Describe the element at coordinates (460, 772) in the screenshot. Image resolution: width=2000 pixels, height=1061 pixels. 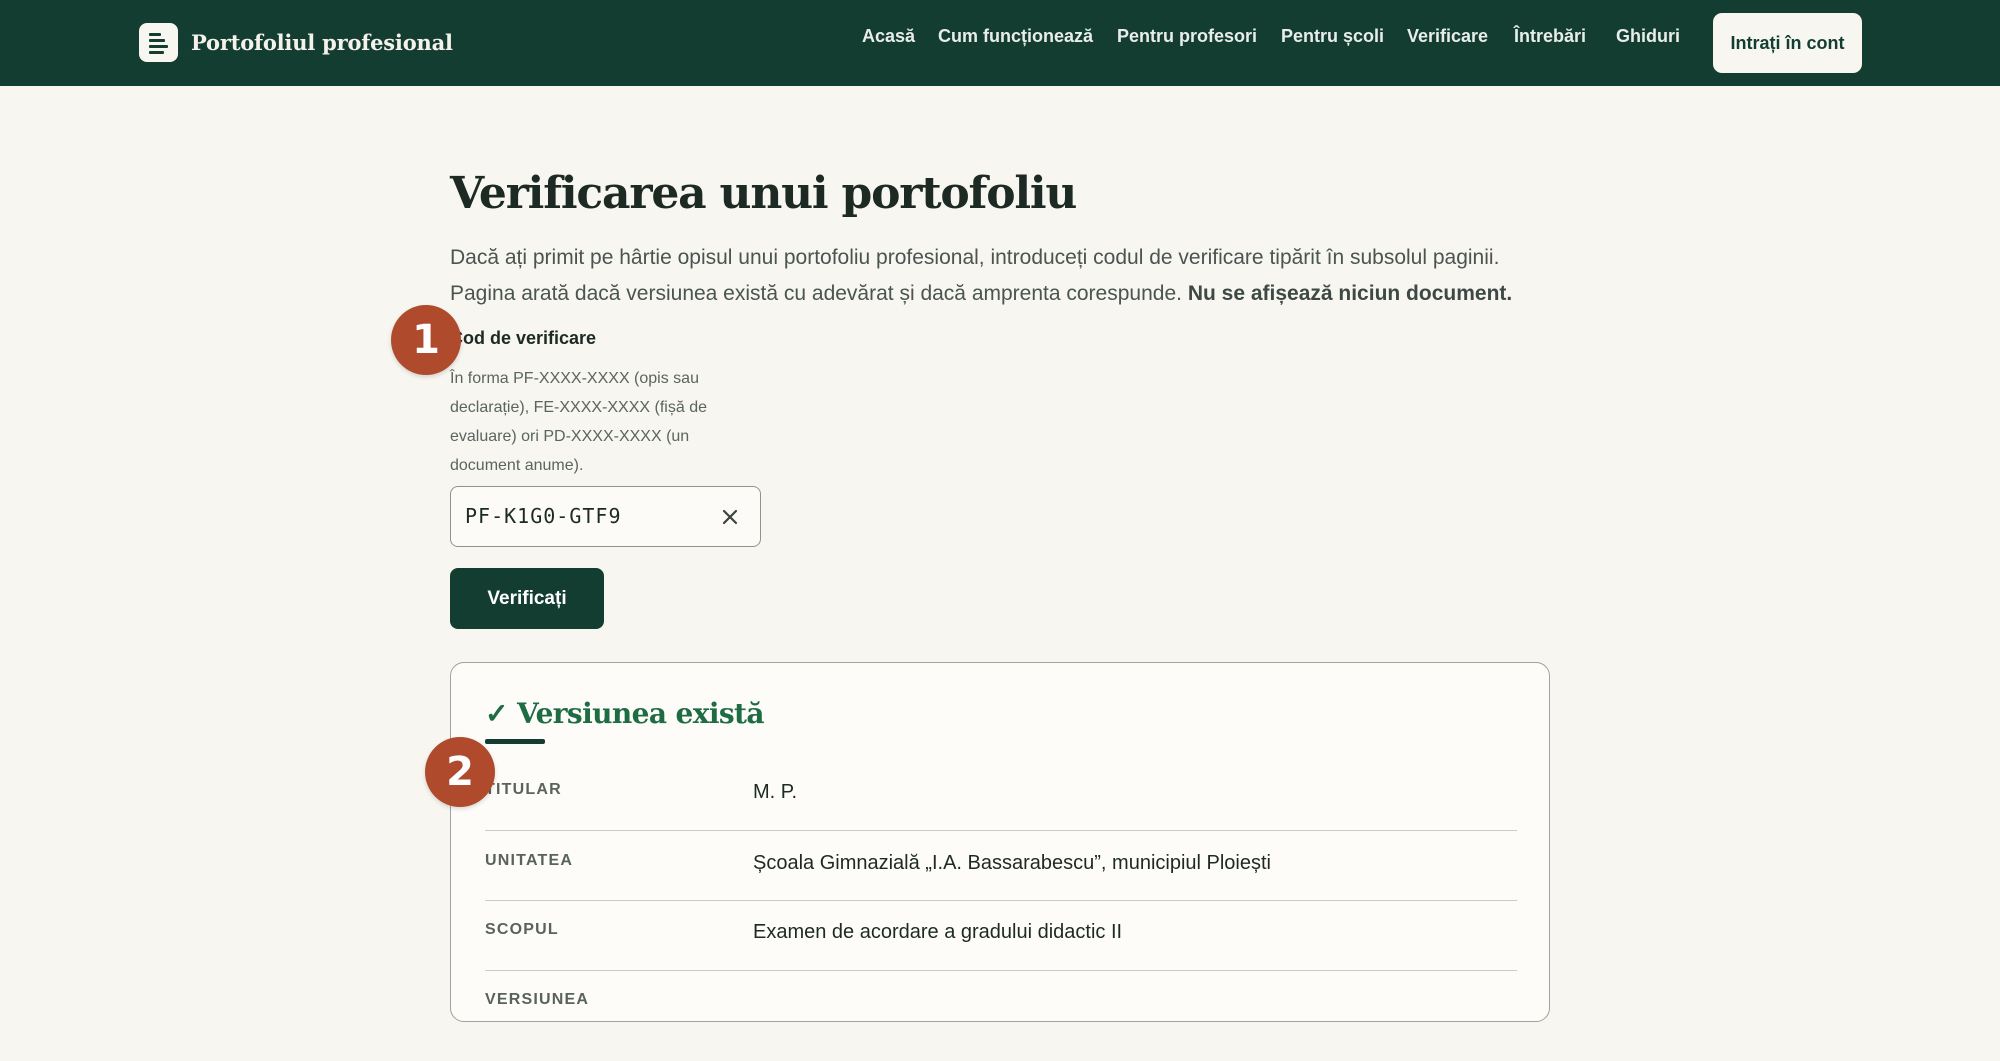
I see `step-marker-2: 2` at that location.